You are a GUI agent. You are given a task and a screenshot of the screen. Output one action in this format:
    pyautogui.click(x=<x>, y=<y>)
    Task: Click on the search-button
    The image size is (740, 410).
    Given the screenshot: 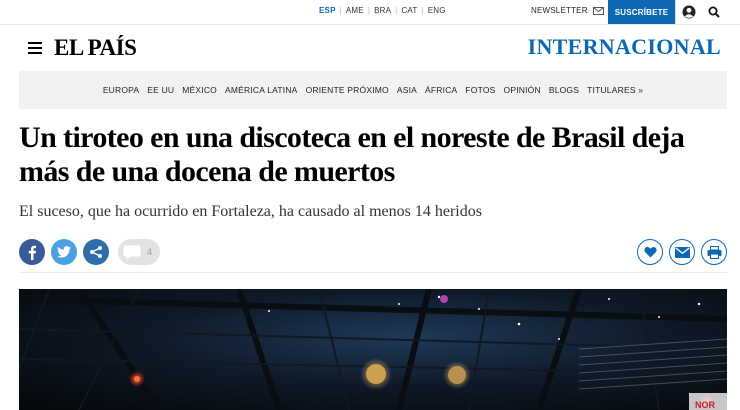 What is the action you would take?
    pyautogui.click(x=714, y=12)
    